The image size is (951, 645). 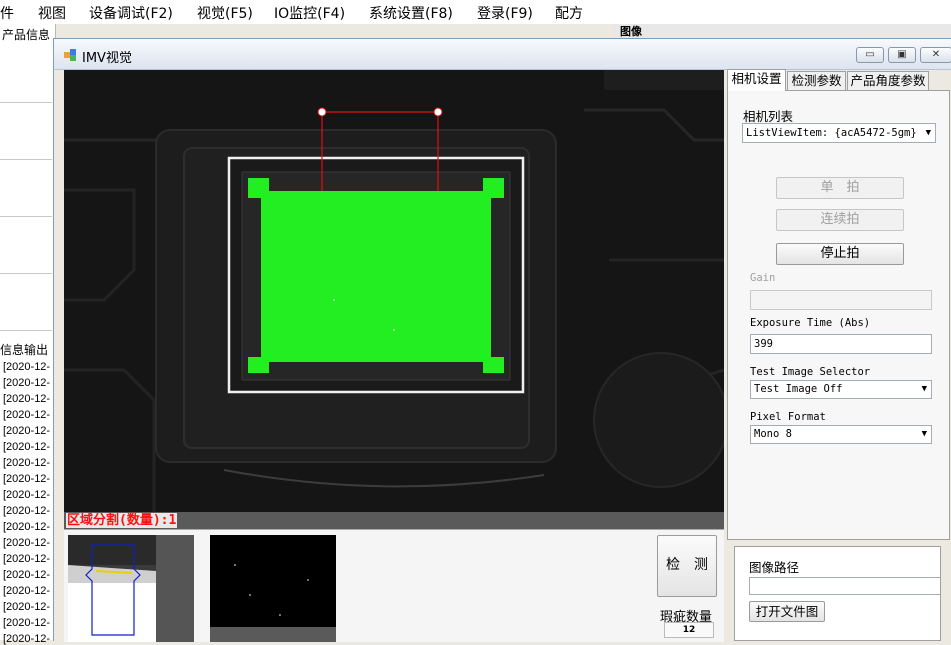 What do you see at coordinates (841, 300) in the screenshot?
I see `gain-input` at bounding box center [841, 300].